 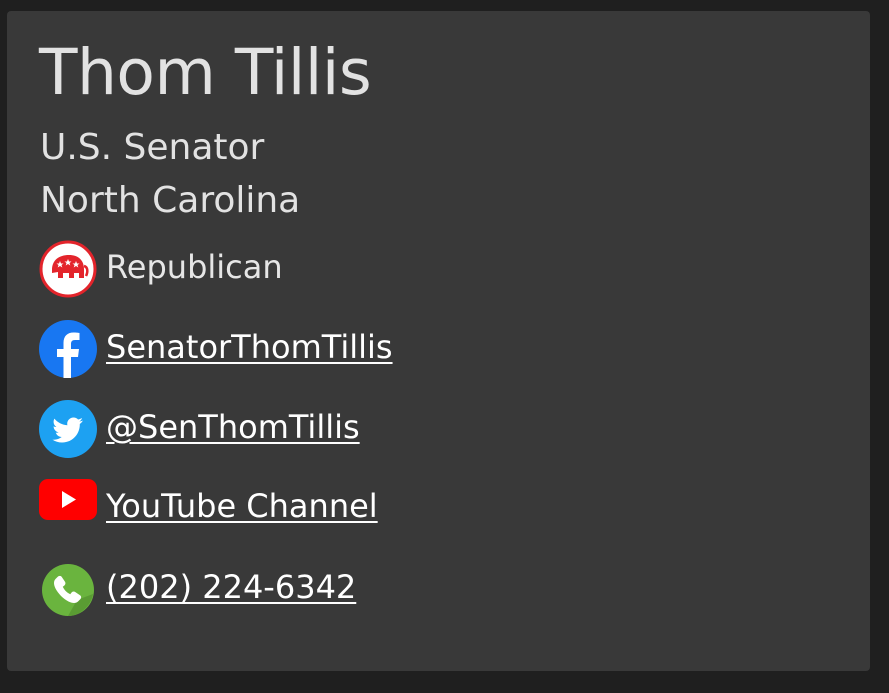 I want to click on twitter-link: @SenThomTillis, so click(x=233, y=427).